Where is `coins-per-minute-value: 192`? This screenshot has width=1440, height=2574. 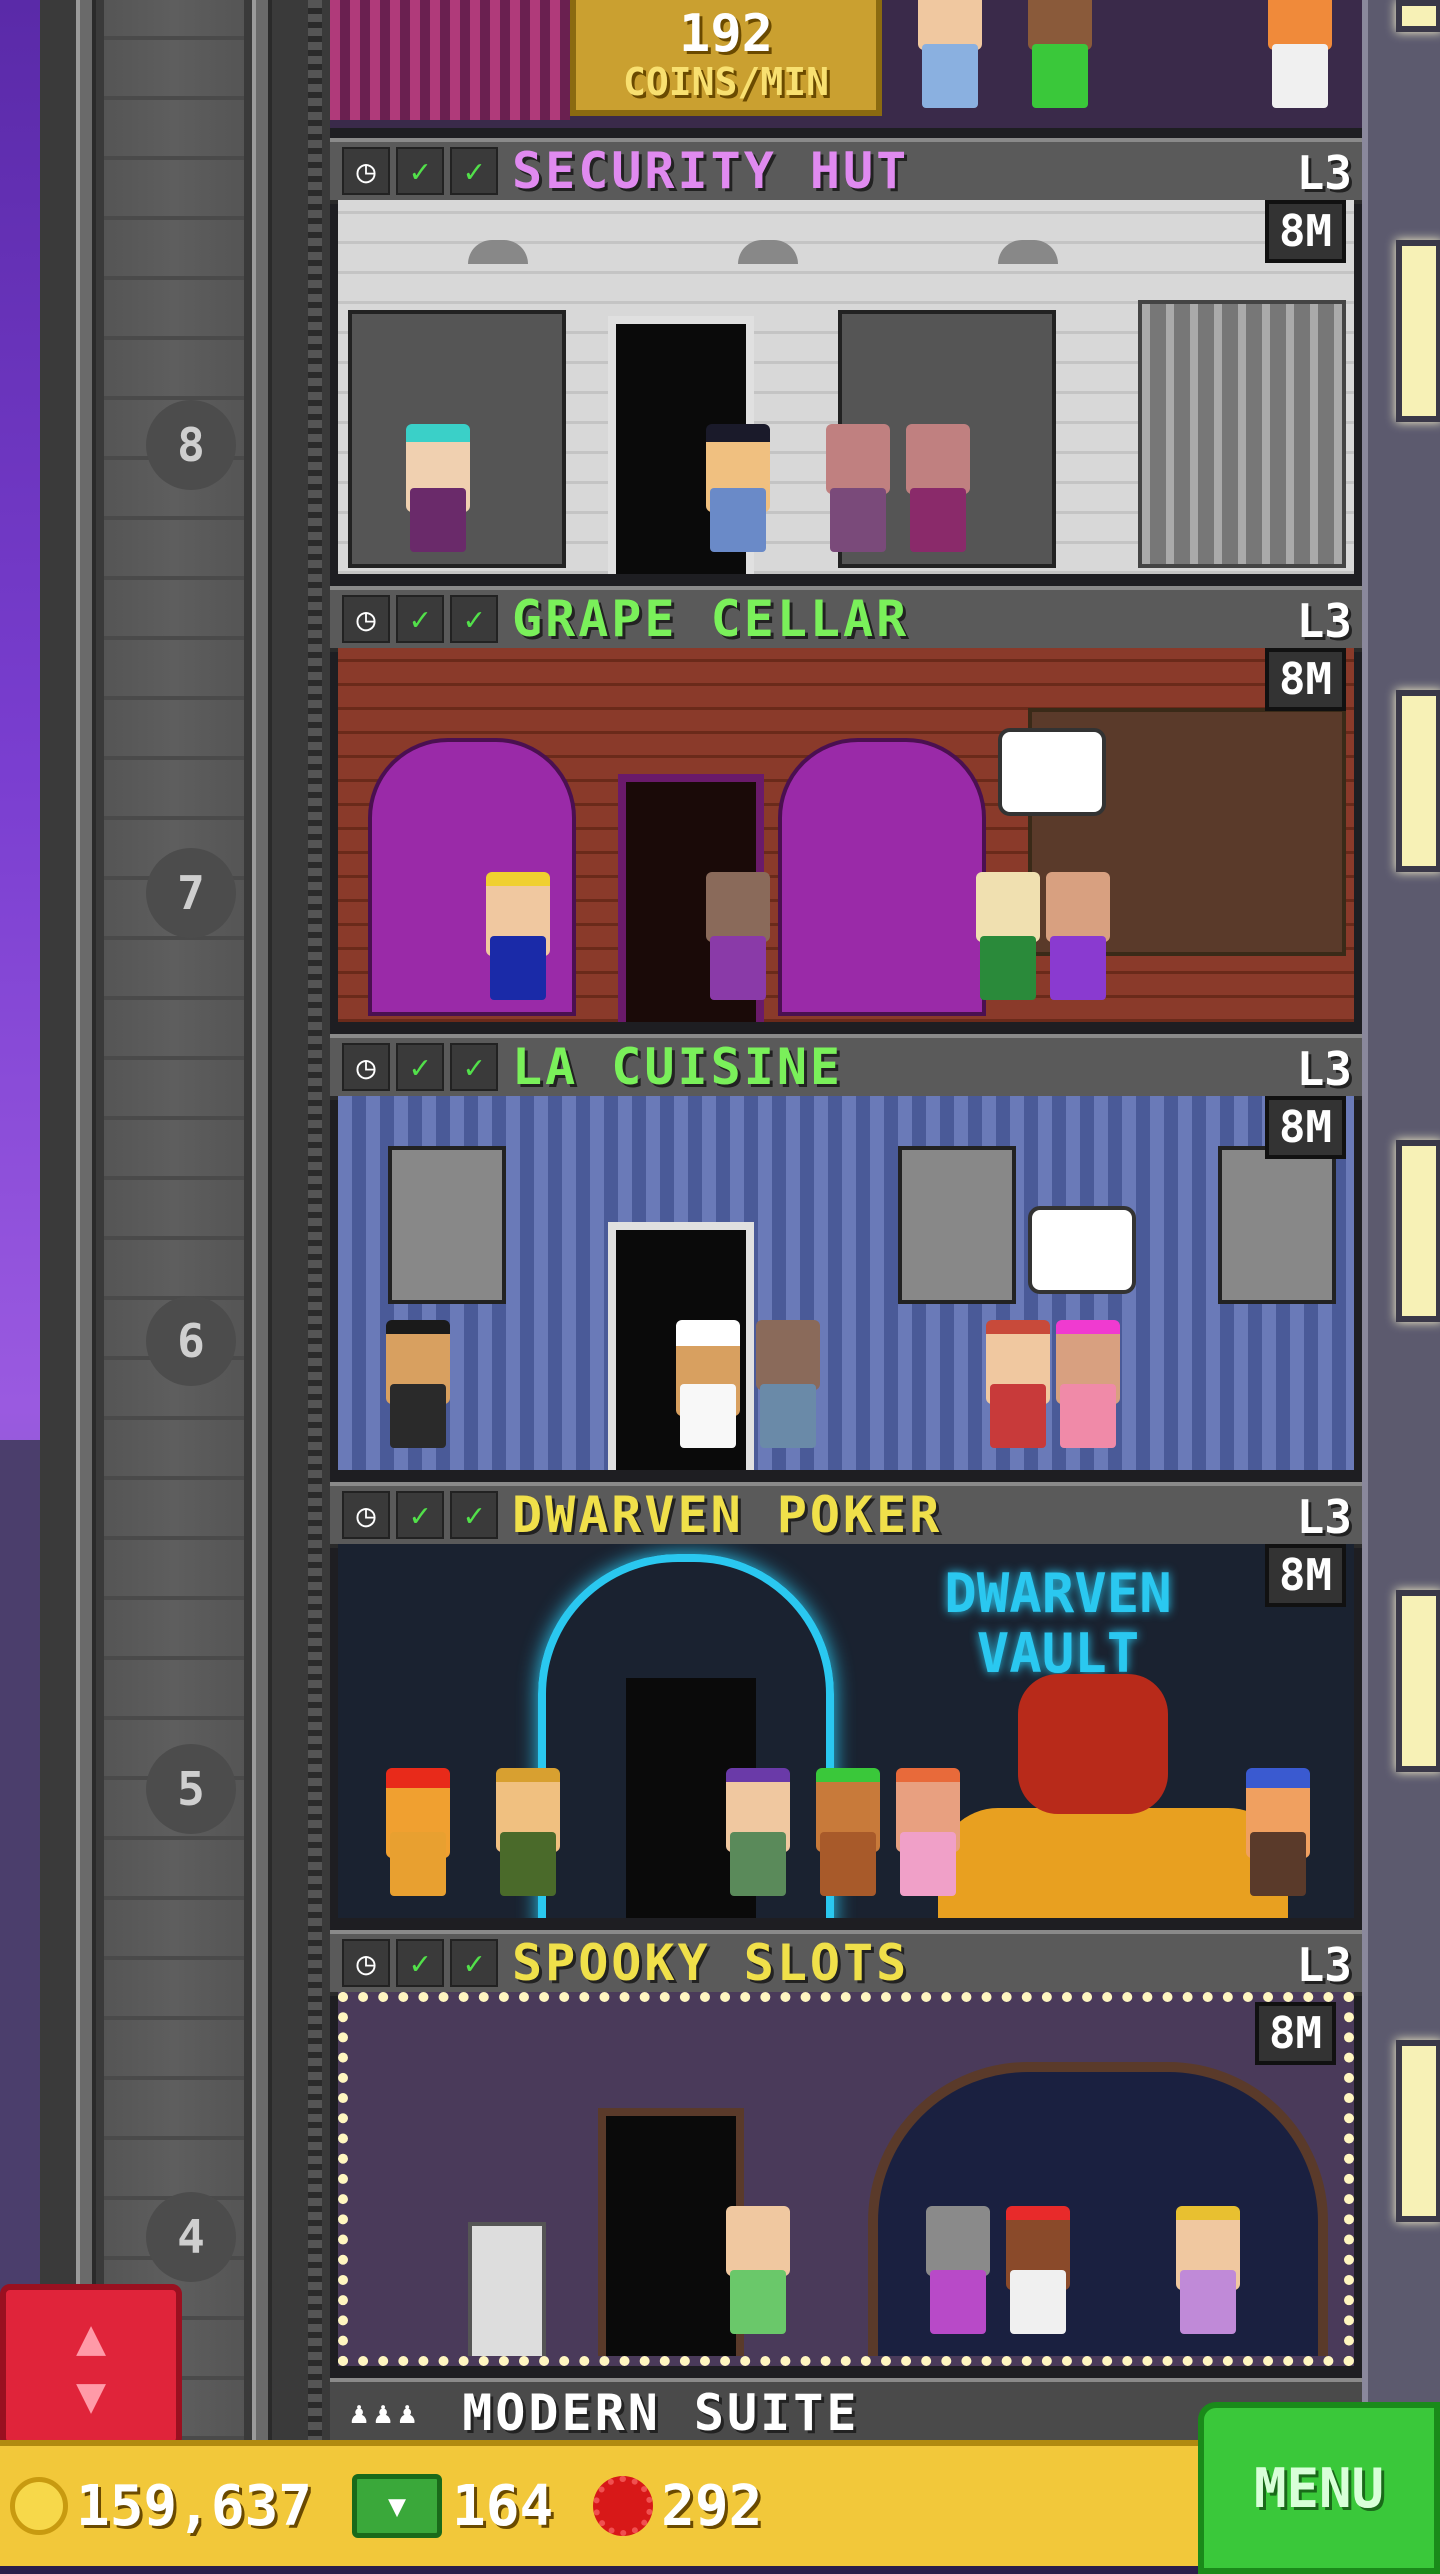
coins-per-minute-value: 192 is located at coordinates (726, 34).